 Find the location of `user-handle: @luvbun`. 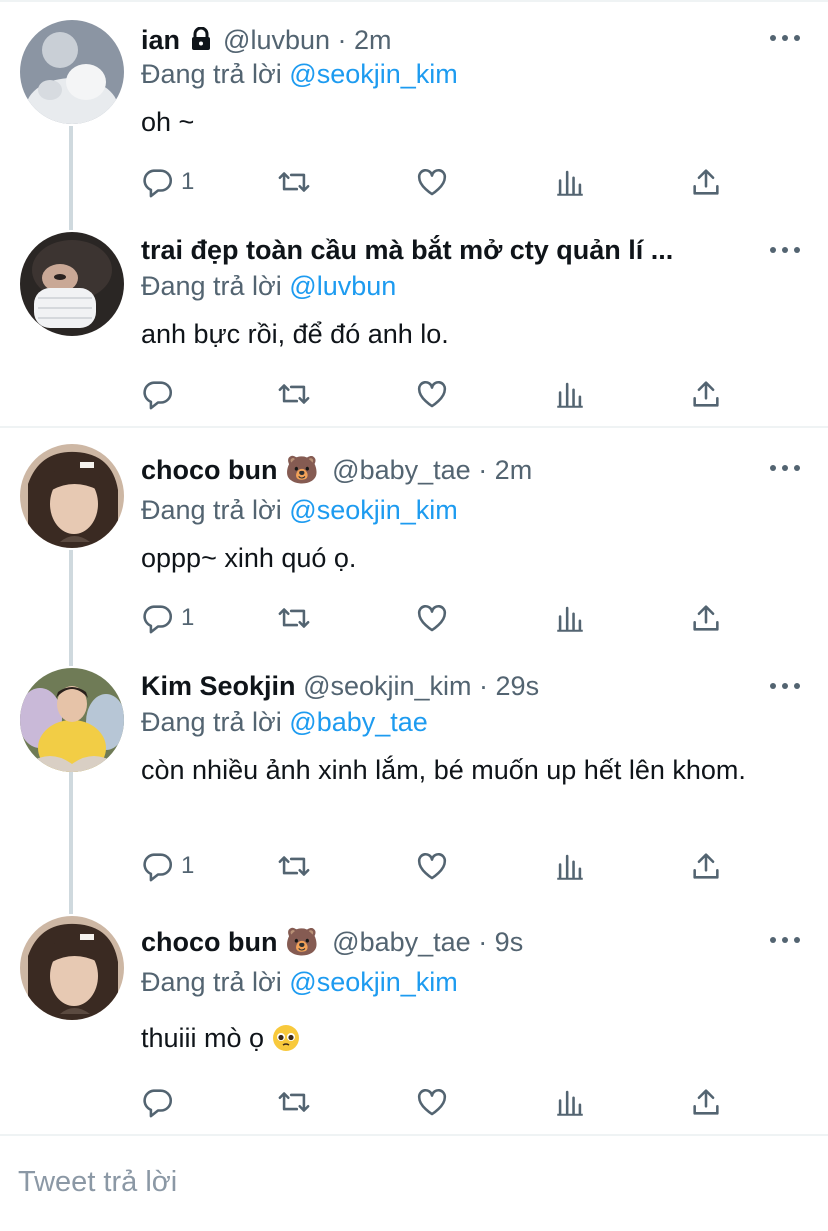

user-handle: @luvbun is located at coordinates (276, 40).